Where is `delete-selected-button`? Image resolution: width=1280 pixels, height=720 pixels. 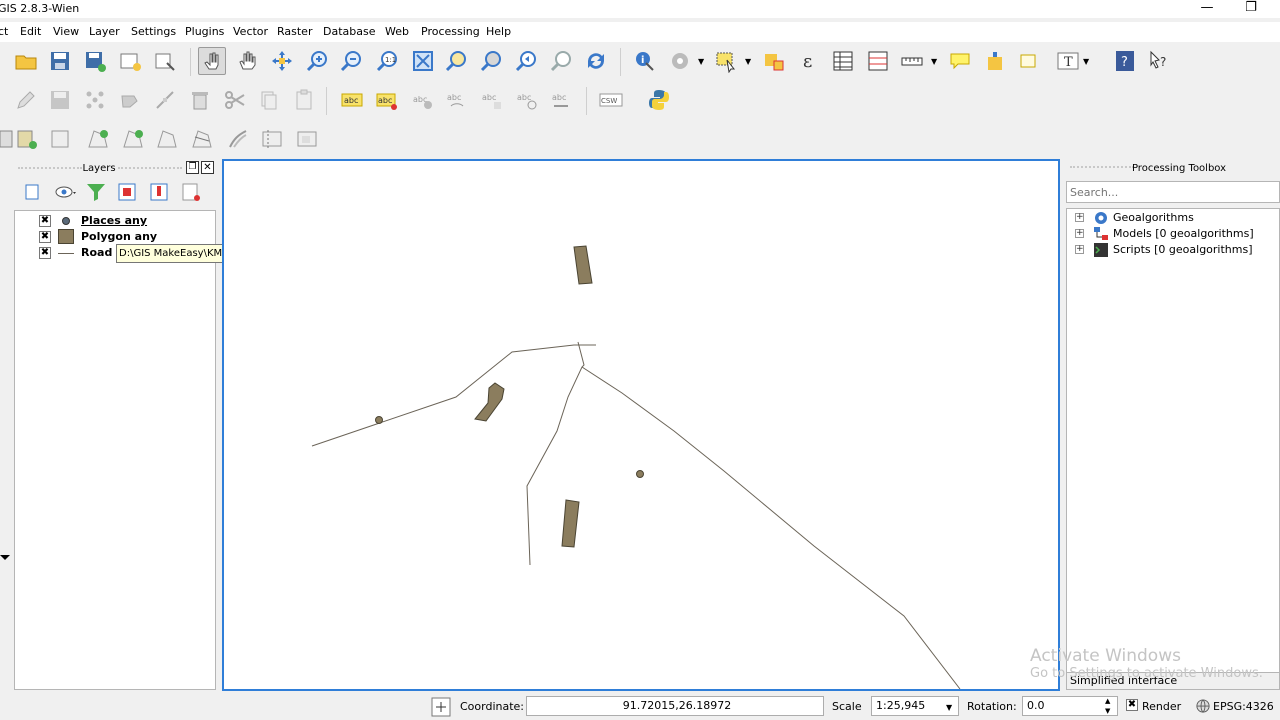 delete-selected-button is located at coordinates (200, 100).